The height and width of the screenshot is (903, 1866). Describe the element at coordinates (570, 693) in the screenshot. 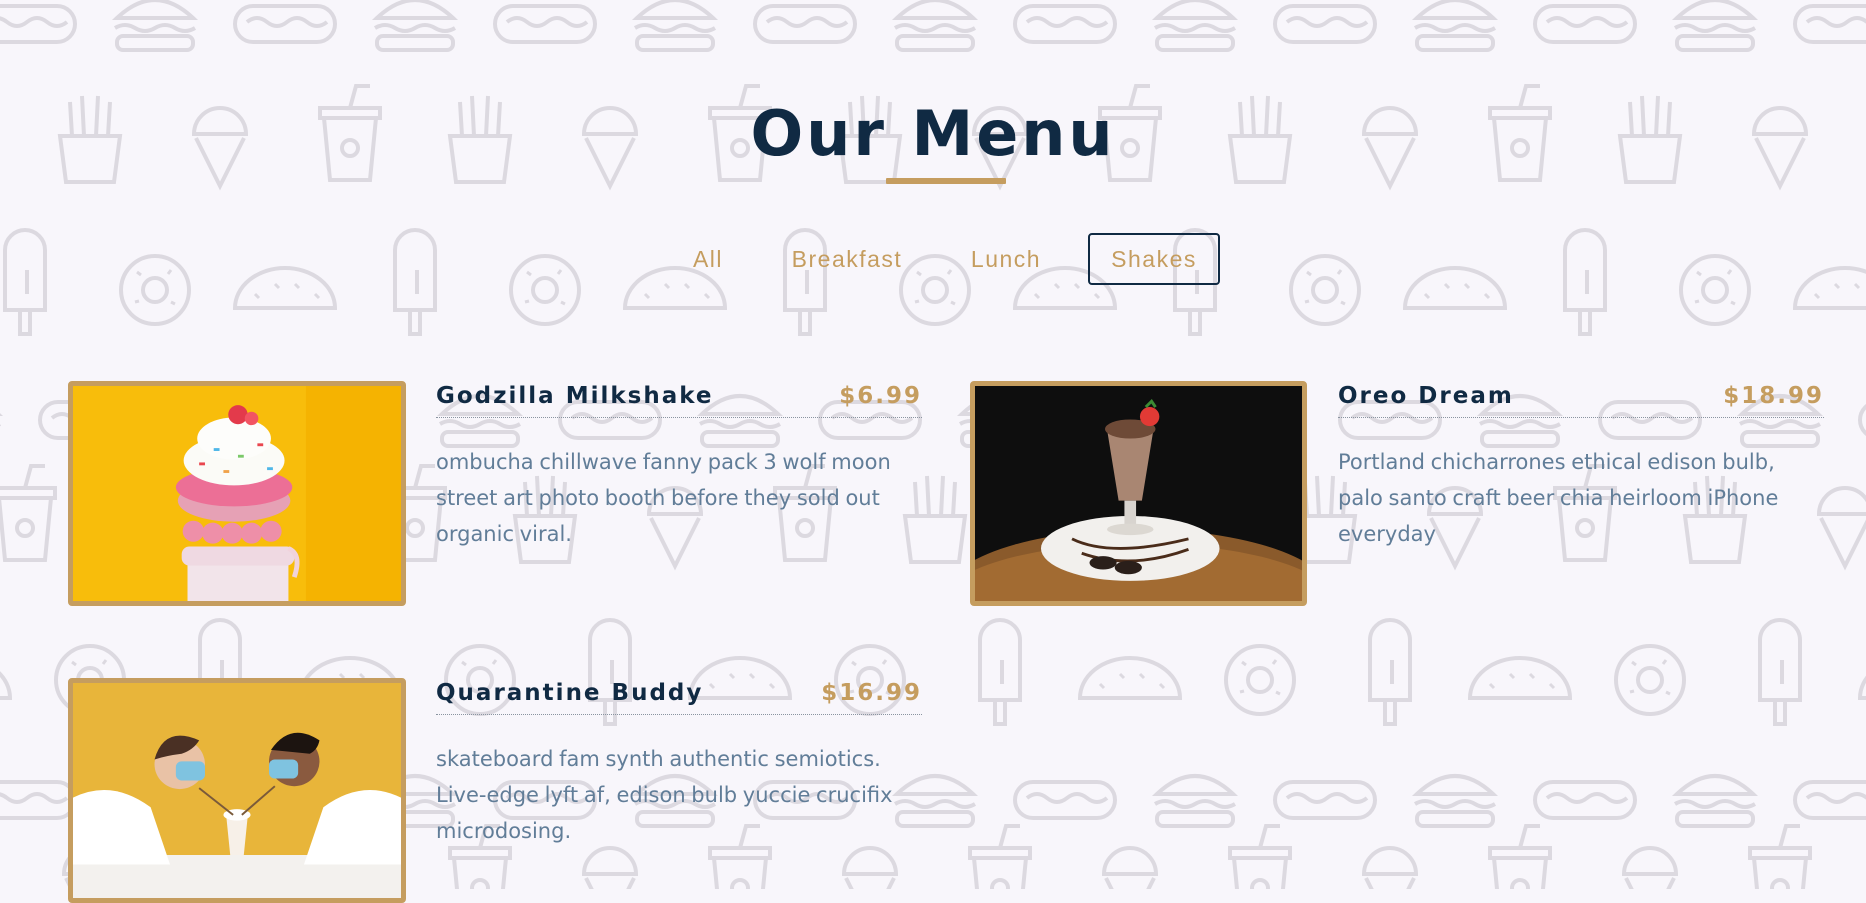

I see `item-name: Quarantine Buddy` at that location.